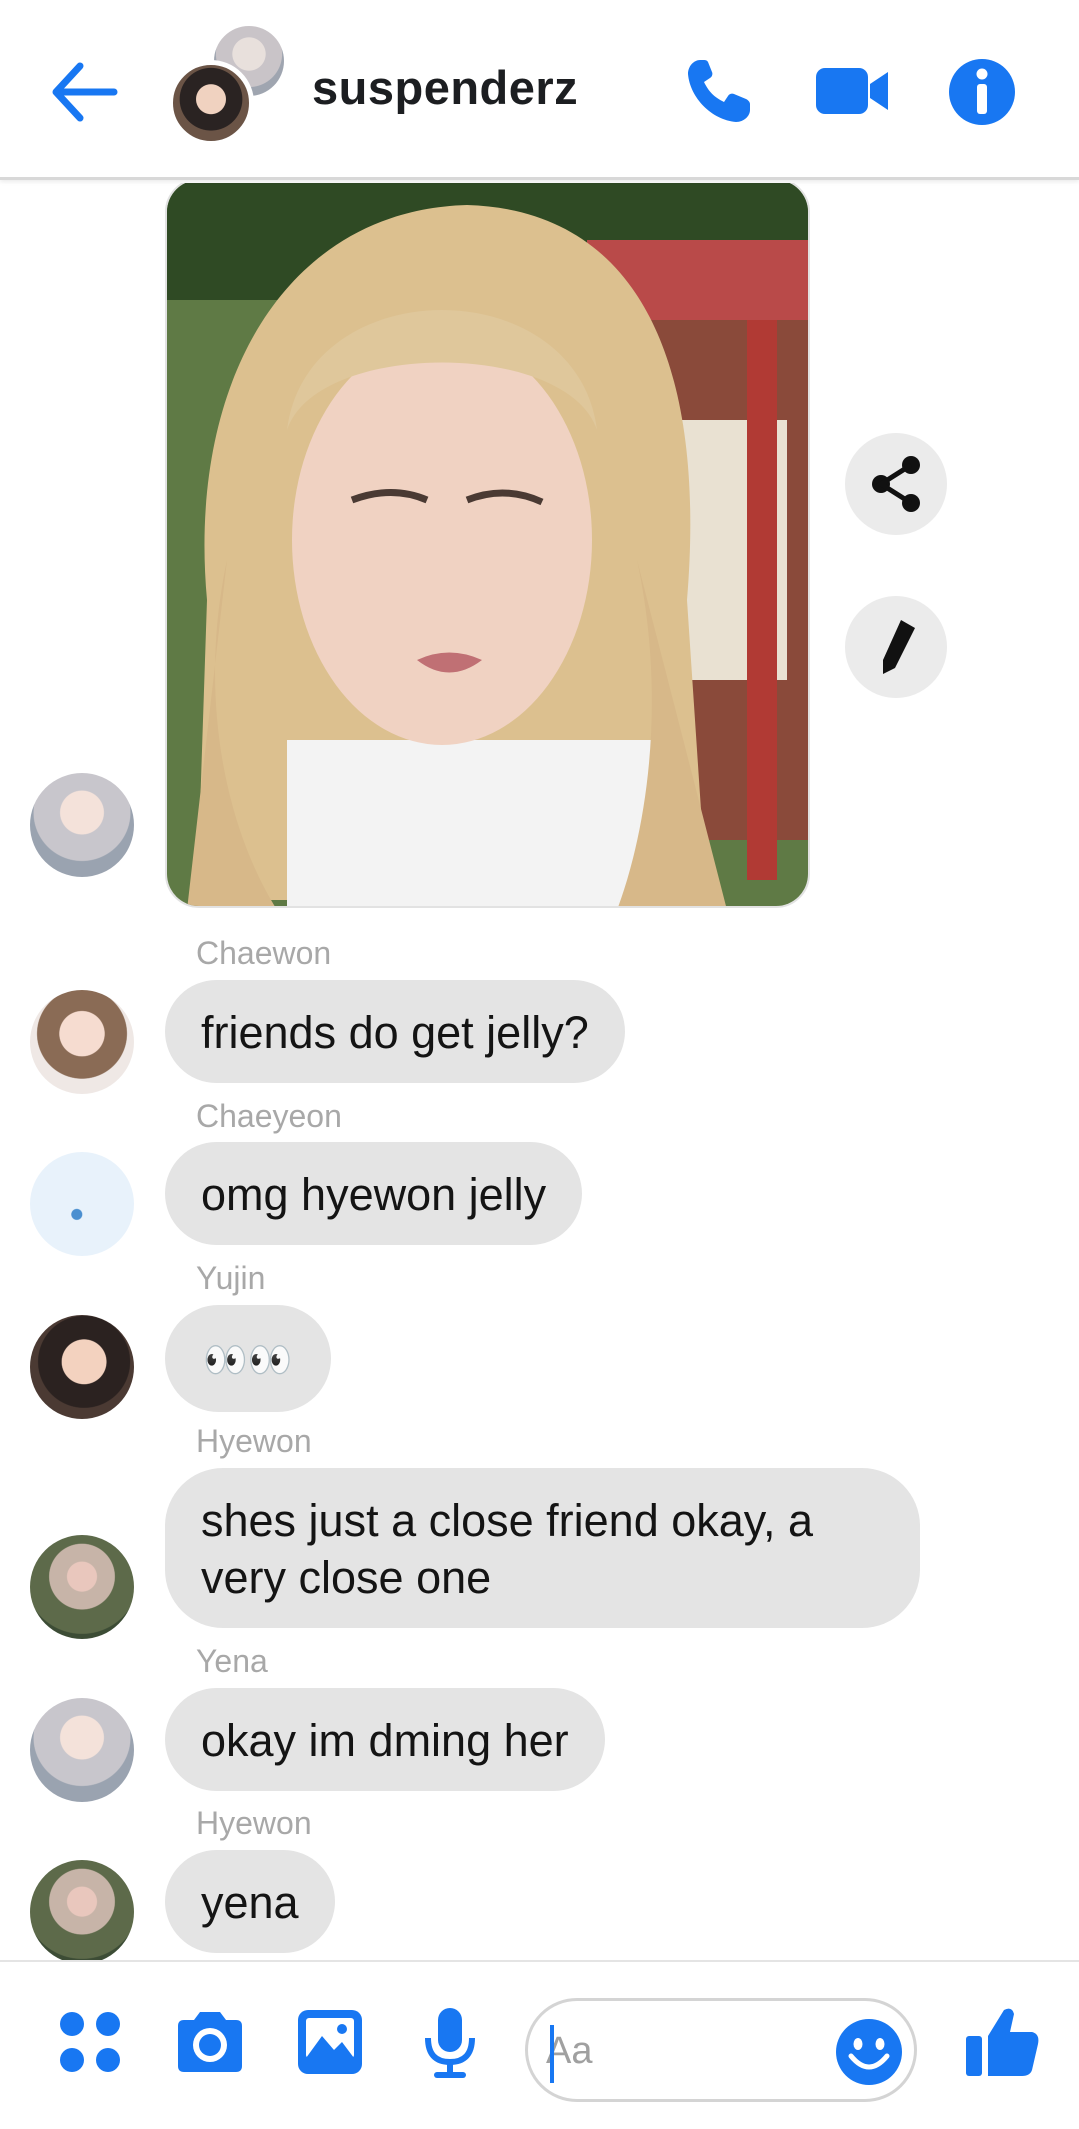 This screenshot has height=2129, width=1079. What do you see at coordinates (330, 2042) in the screenshot?
I see `gallery-icon` at bounding box center [330, 2042].